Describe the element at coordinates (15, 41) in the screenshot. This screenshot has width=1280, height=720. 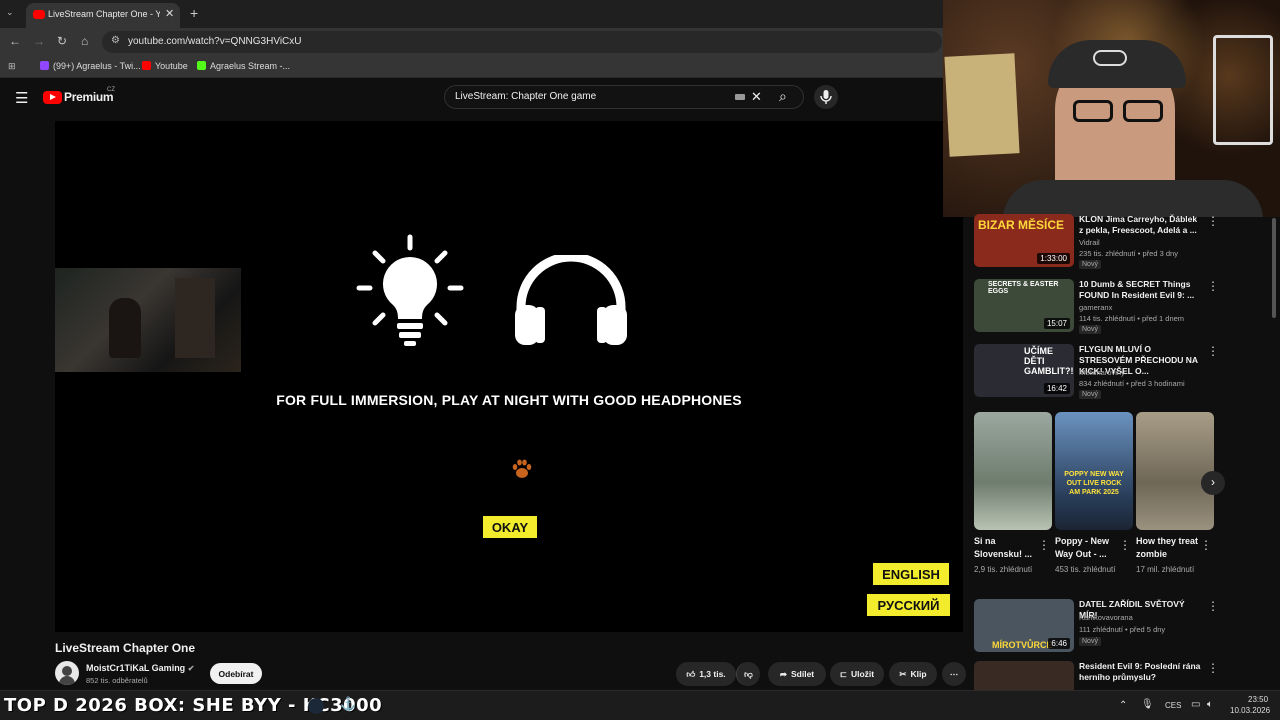
I see `back-icon: ←` at that location.